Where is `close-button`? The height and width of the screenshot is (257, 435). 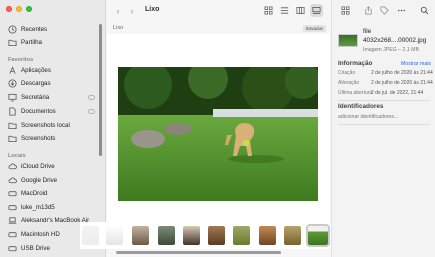
close-button is located at coordinates (9, 9).